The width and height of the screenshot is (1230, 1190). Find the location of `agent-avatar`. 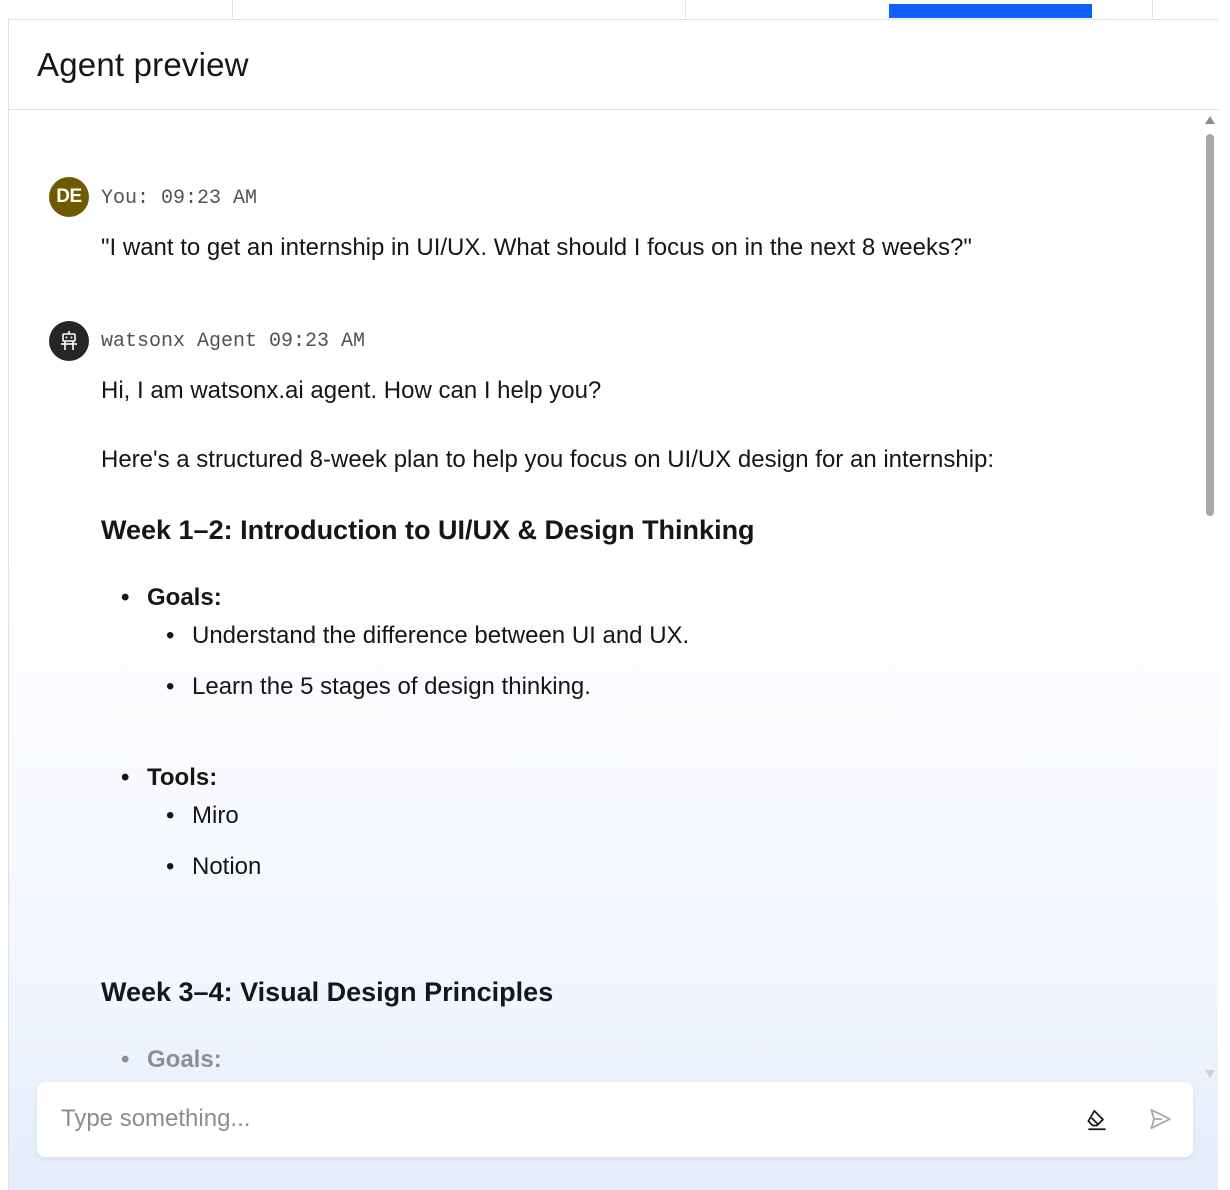

agent-avatar is located at coordinates (69, 341).